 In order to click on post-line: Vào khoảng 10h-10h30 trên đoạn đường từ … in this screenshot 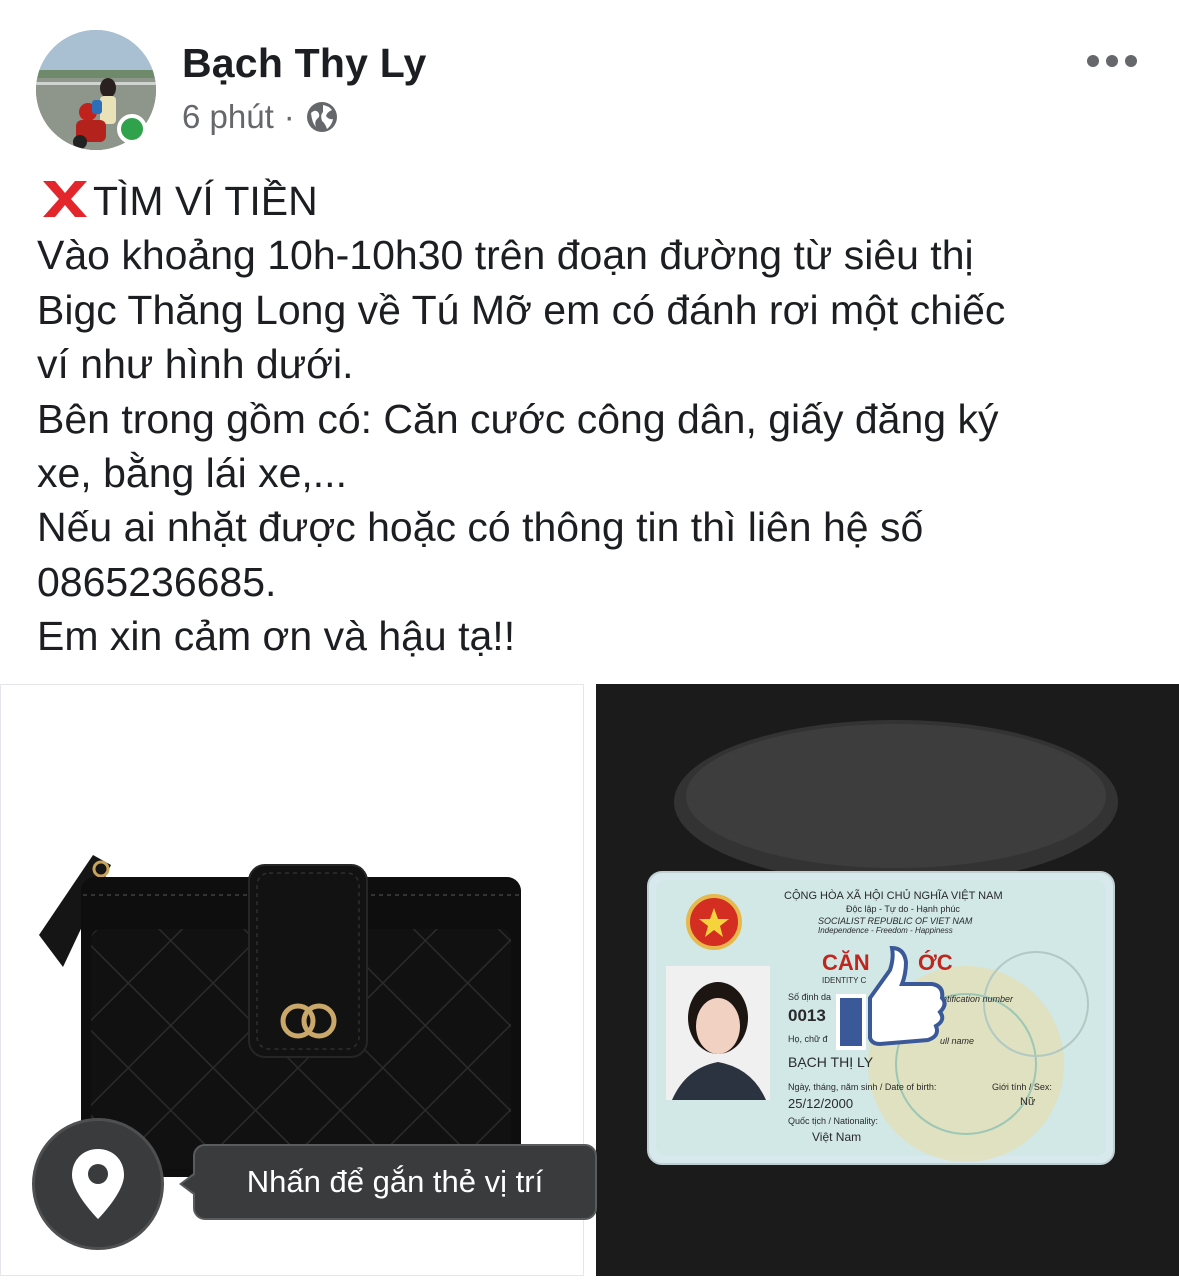, I will do `click(505, 255)`.